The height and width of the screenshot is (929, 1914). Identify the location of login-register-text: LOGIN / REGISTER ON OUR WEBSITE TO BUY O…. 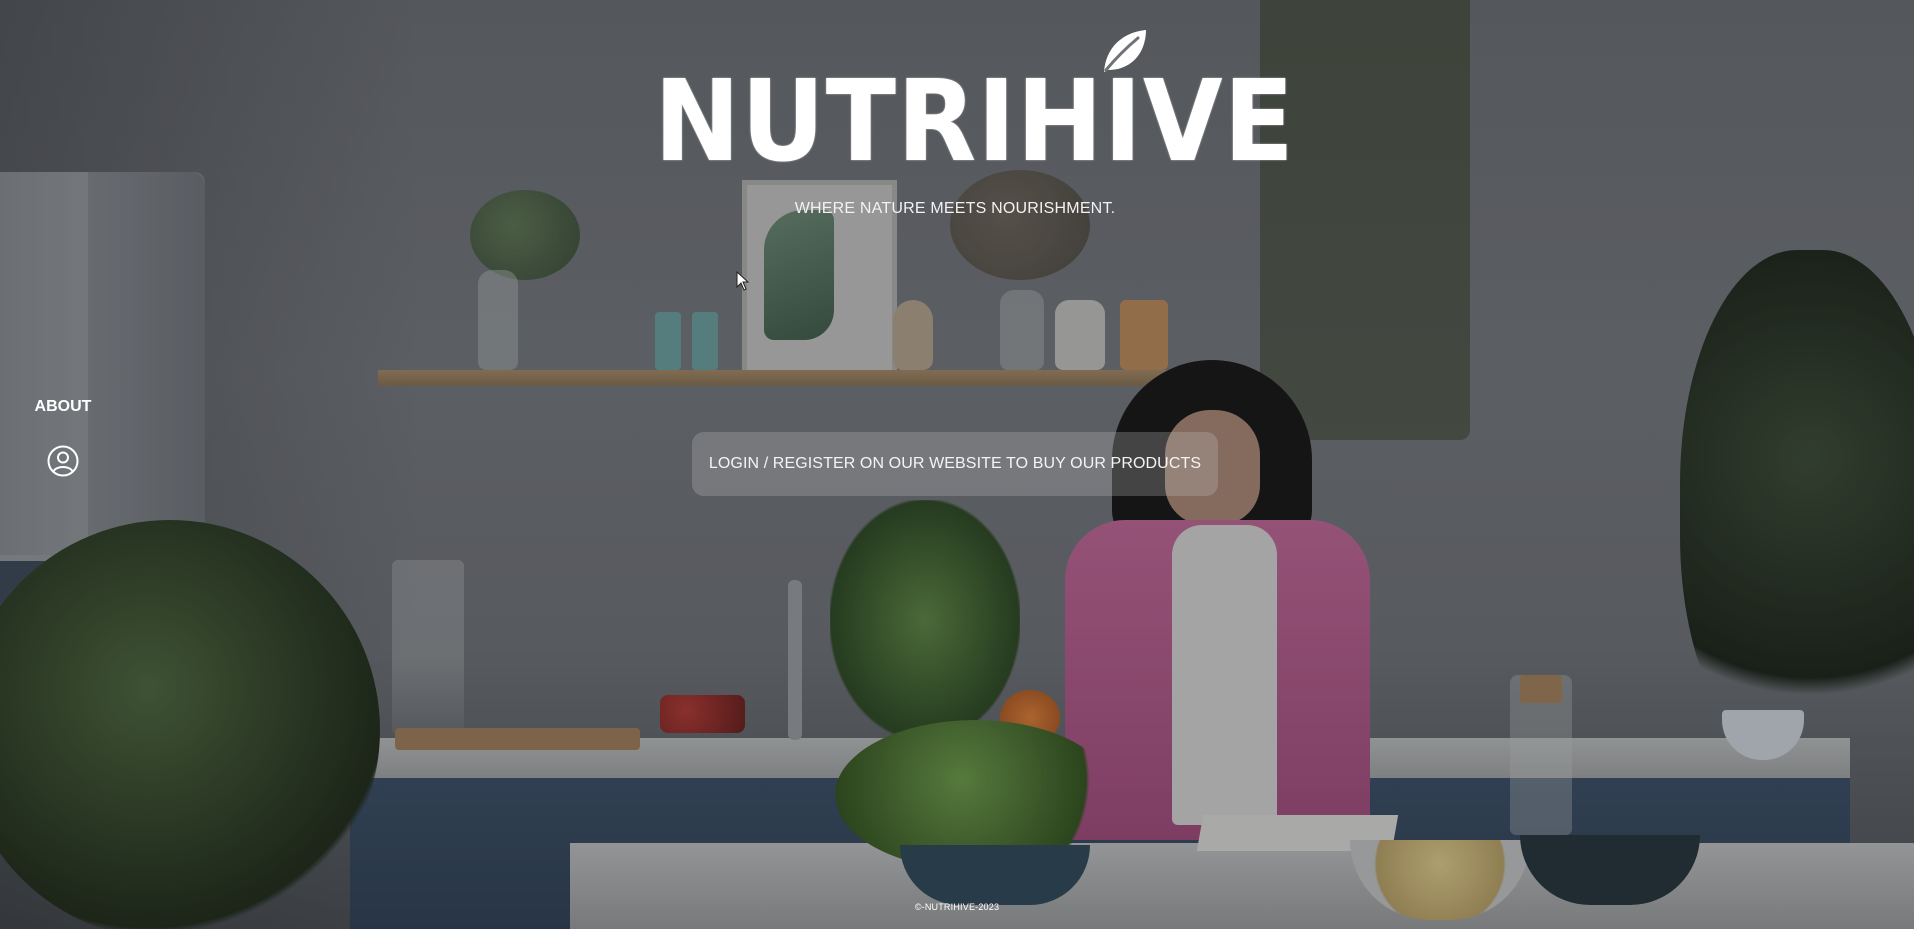
(955, 463).